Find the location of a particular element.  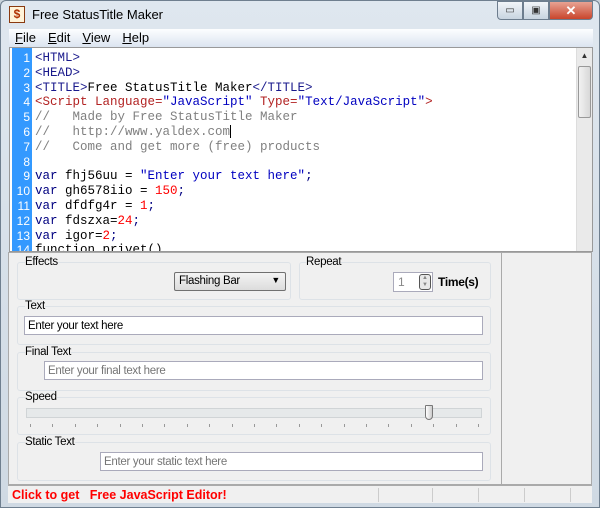

code-token: <HTML> is located at coordinates (58, 58).